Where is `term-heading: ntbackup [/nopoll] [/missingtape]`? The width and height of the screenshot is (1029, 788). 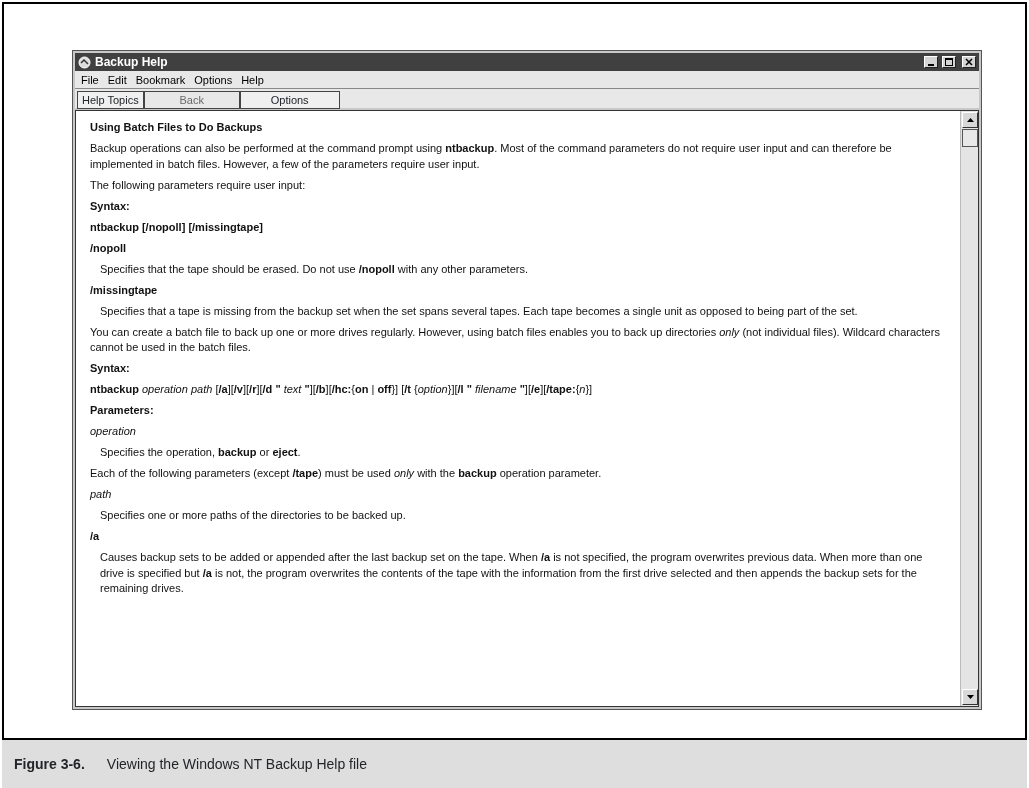 term-heading: ntbackup [/nopoll] [/missingtape] is located at coordinates (177, 227).